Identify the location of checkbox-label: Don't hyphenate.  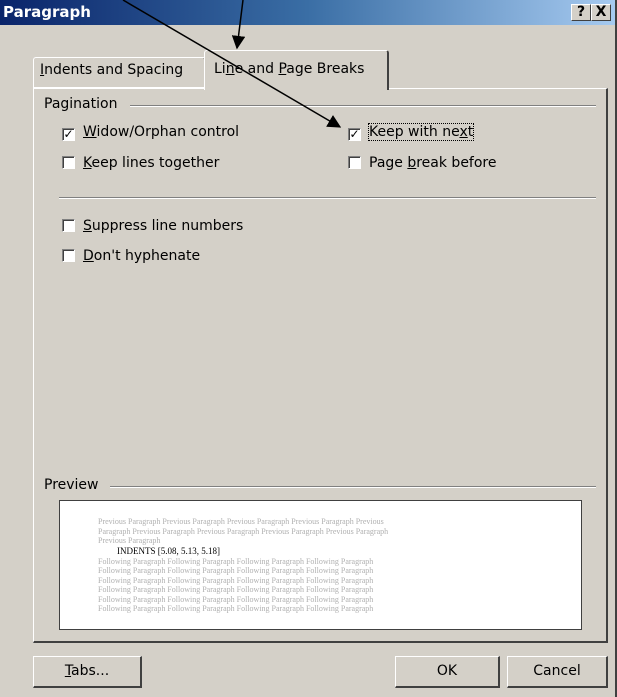
(142, 256).